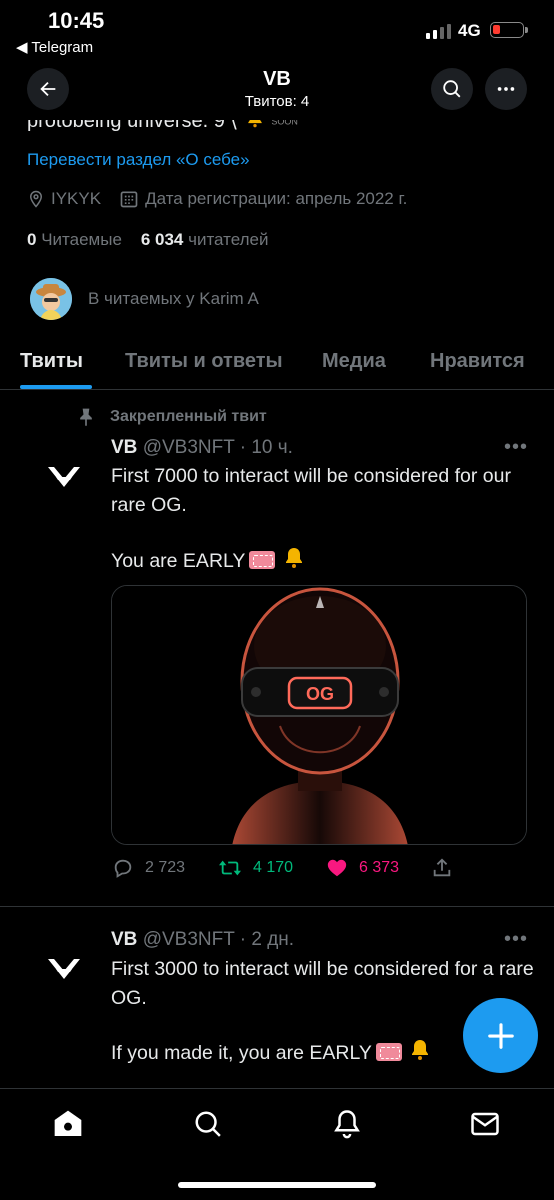  I want to click on reply-count: 2 723, so click(165, 867).